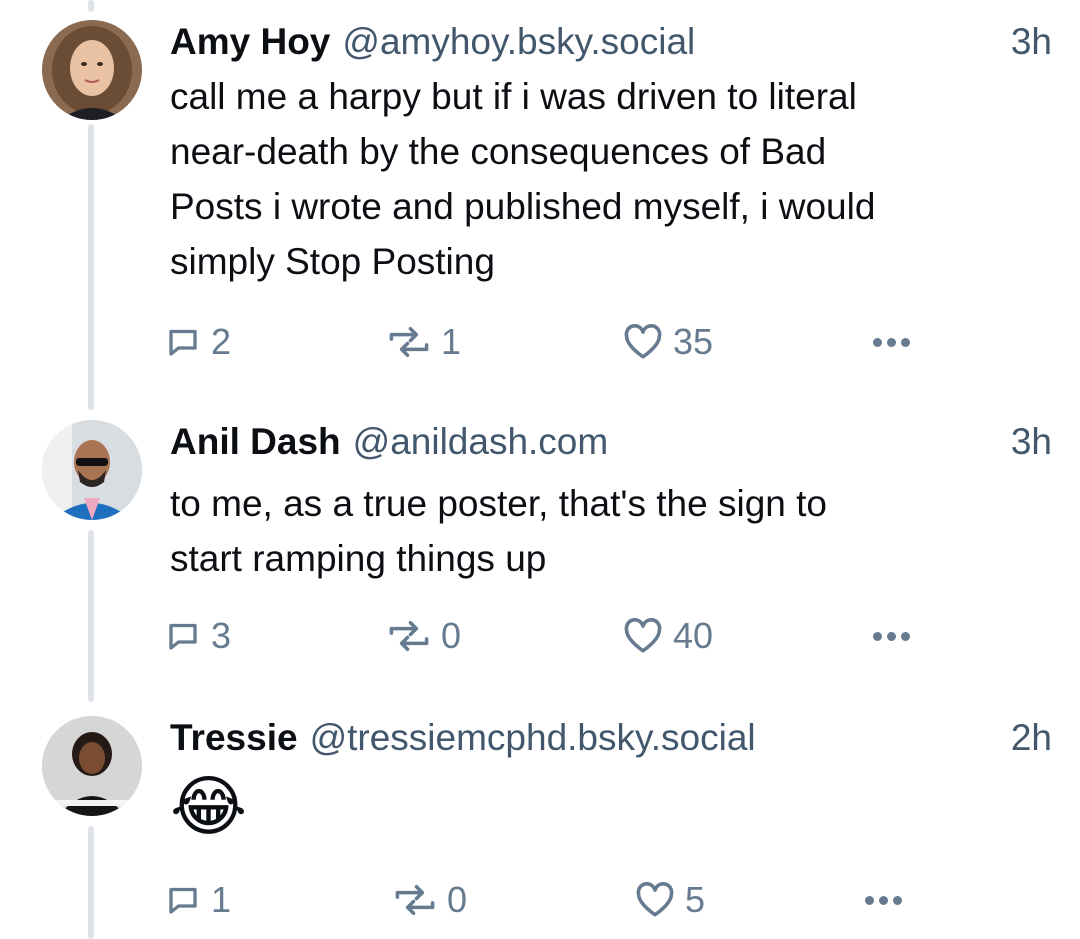  Describe the element at coordinates (518, 42) in the screenshot. I see `author-handle: @amyhoy.bsky.social` at that location.